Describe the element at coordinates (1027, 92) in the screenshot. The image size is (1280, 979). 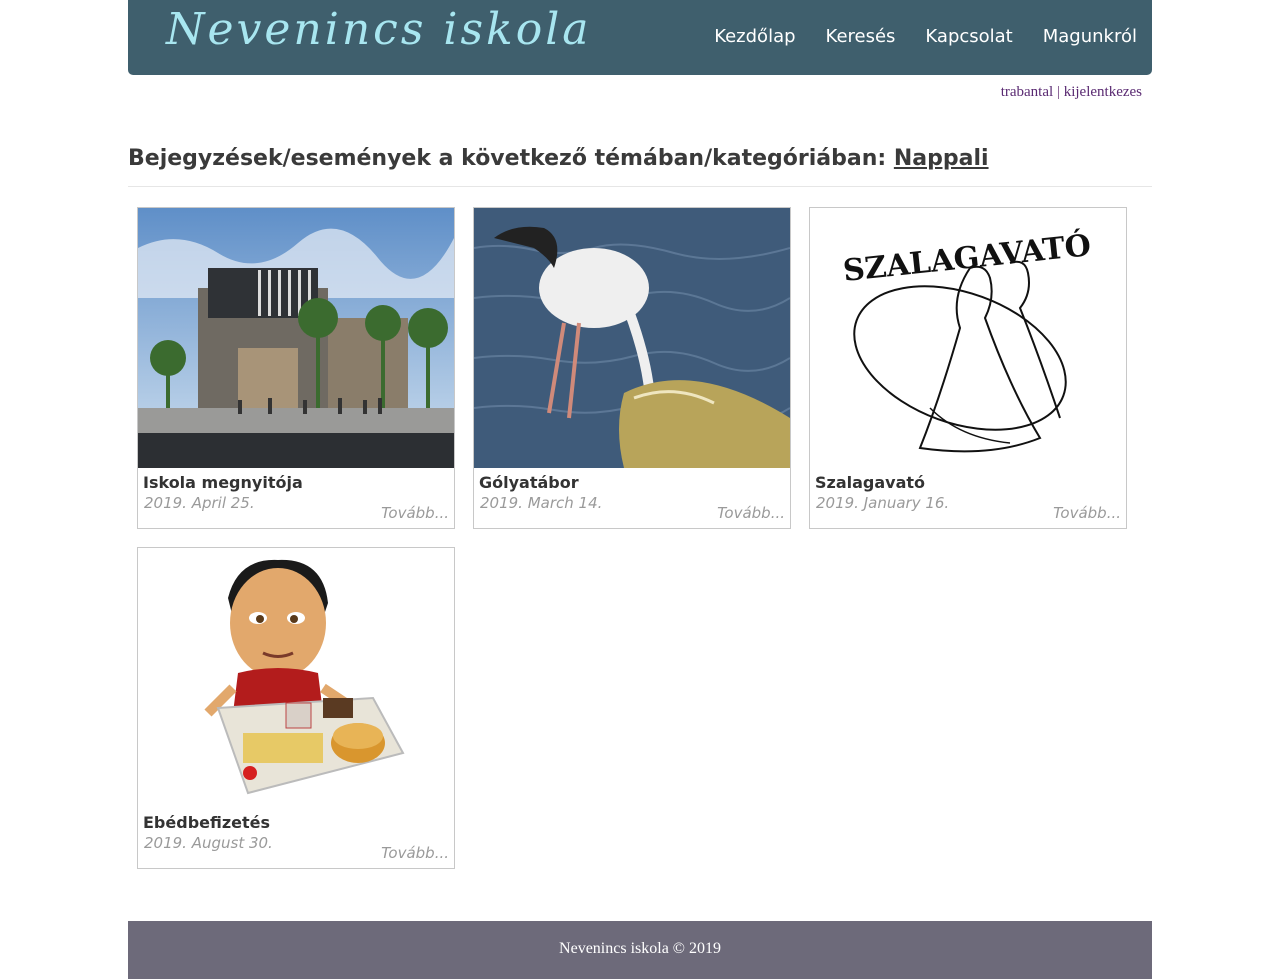
I see `username-link: trabantal` at that location.